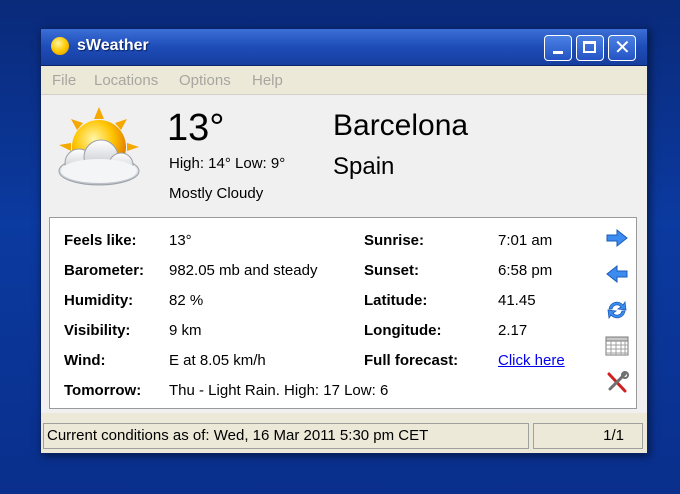 The width and height of the screenshot is (680, 494). I want to click on menu-file: File, so click(64, 80).